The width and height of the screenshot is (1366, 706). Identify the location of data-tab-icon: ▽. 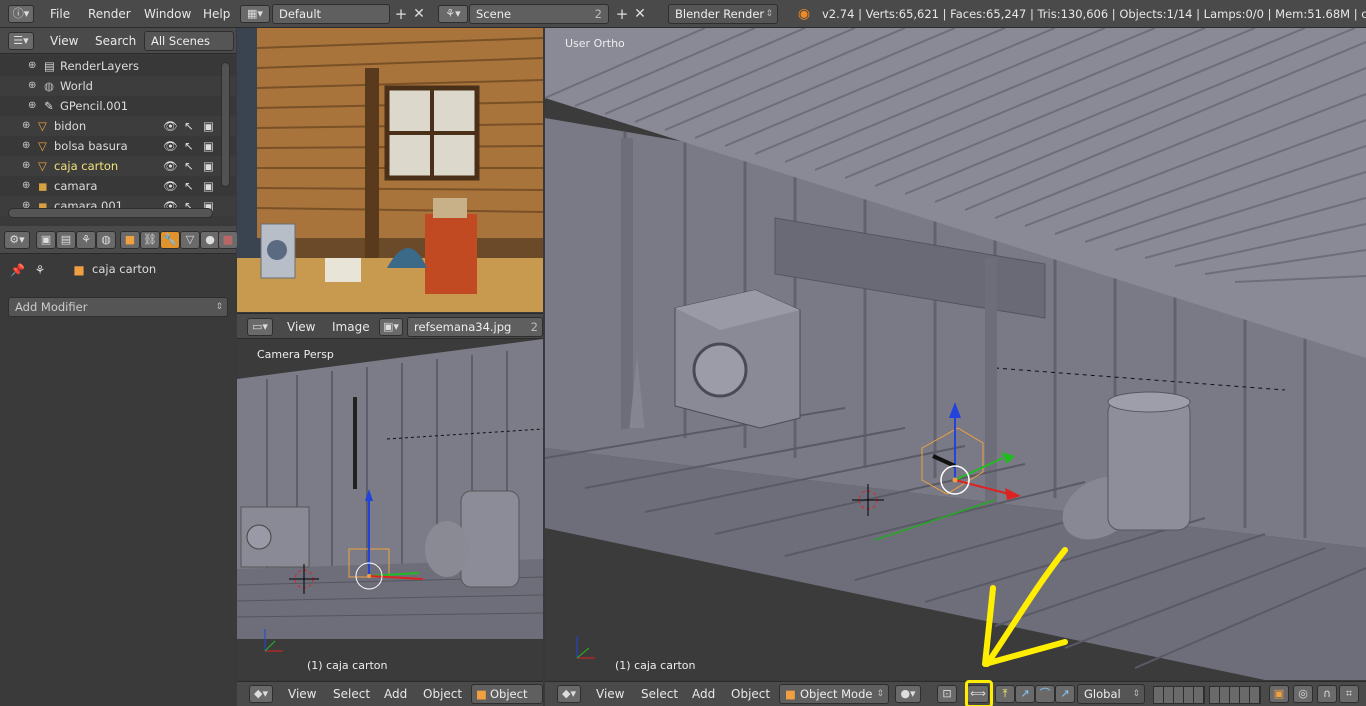
(190, 240).